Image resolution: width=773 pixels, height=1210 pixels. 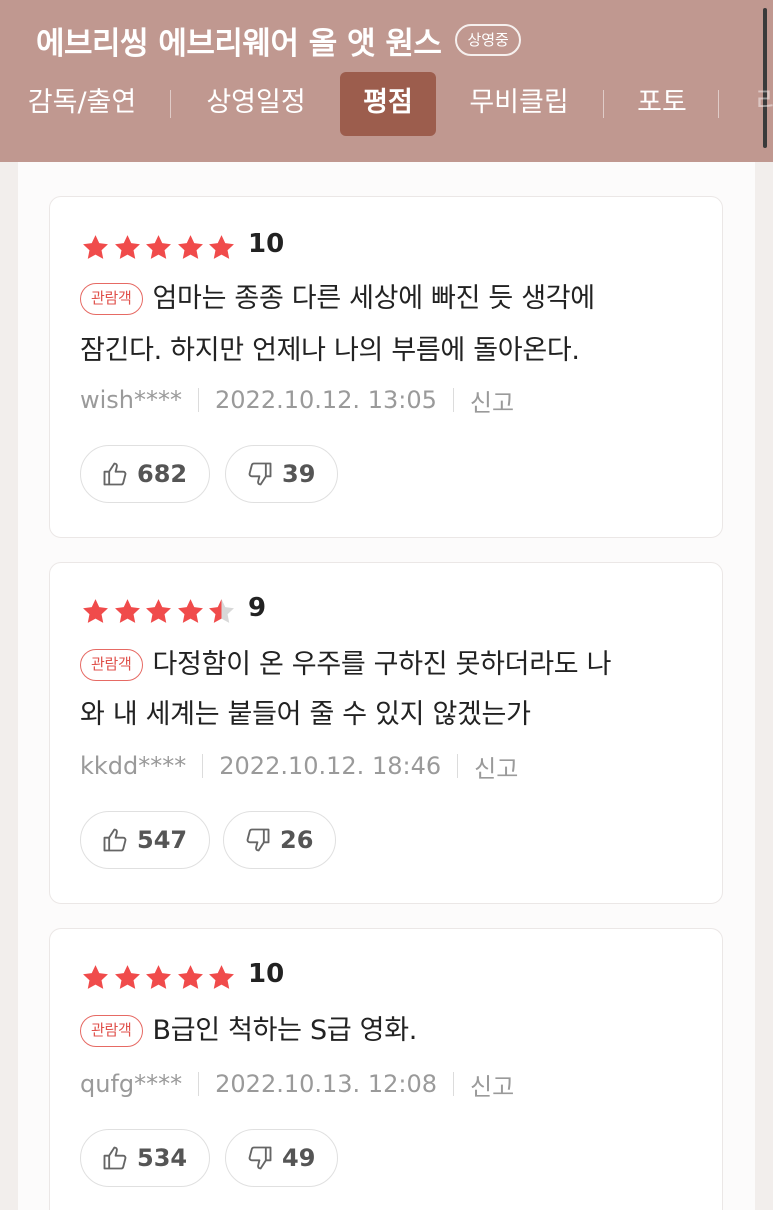 I want to click on review-text-line: 다정함이 온 우주를 구하진 못하더라도 나, so click(x=382, y=664).